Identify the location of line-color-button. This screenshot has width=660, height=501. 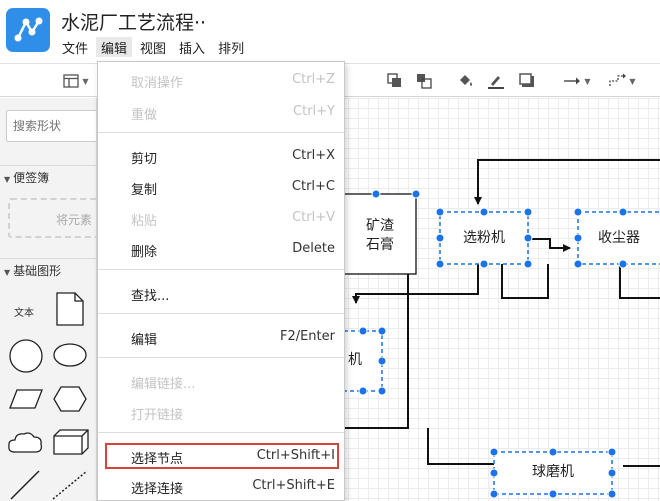
(496, 81).